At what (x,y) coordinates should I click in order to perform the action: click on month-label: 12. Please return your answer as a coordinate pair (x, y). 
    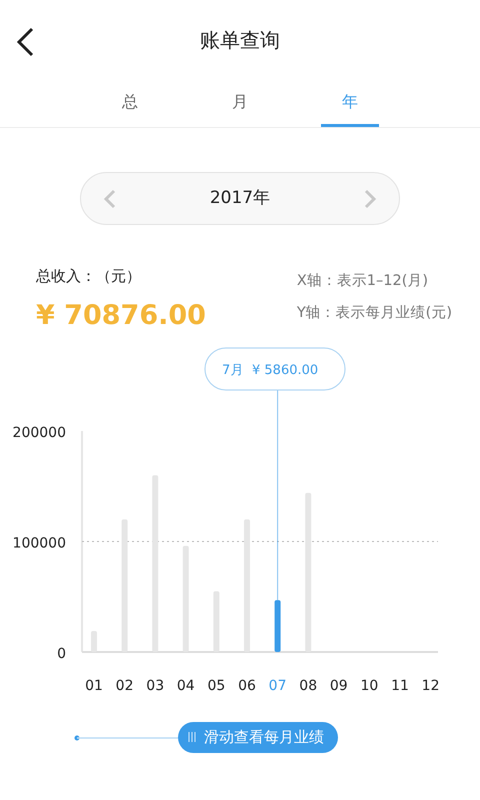
    Looking at the image, I should click on (431, 686).